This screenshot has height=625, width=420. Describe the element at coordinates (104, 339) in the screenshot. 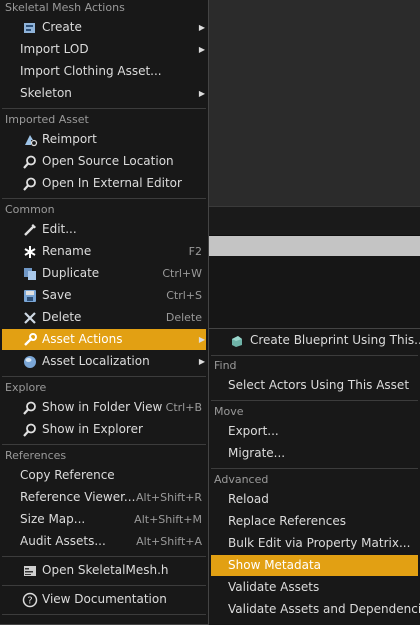

I see `menu-item-asset-actions: Asset Actions ▶` at that location.